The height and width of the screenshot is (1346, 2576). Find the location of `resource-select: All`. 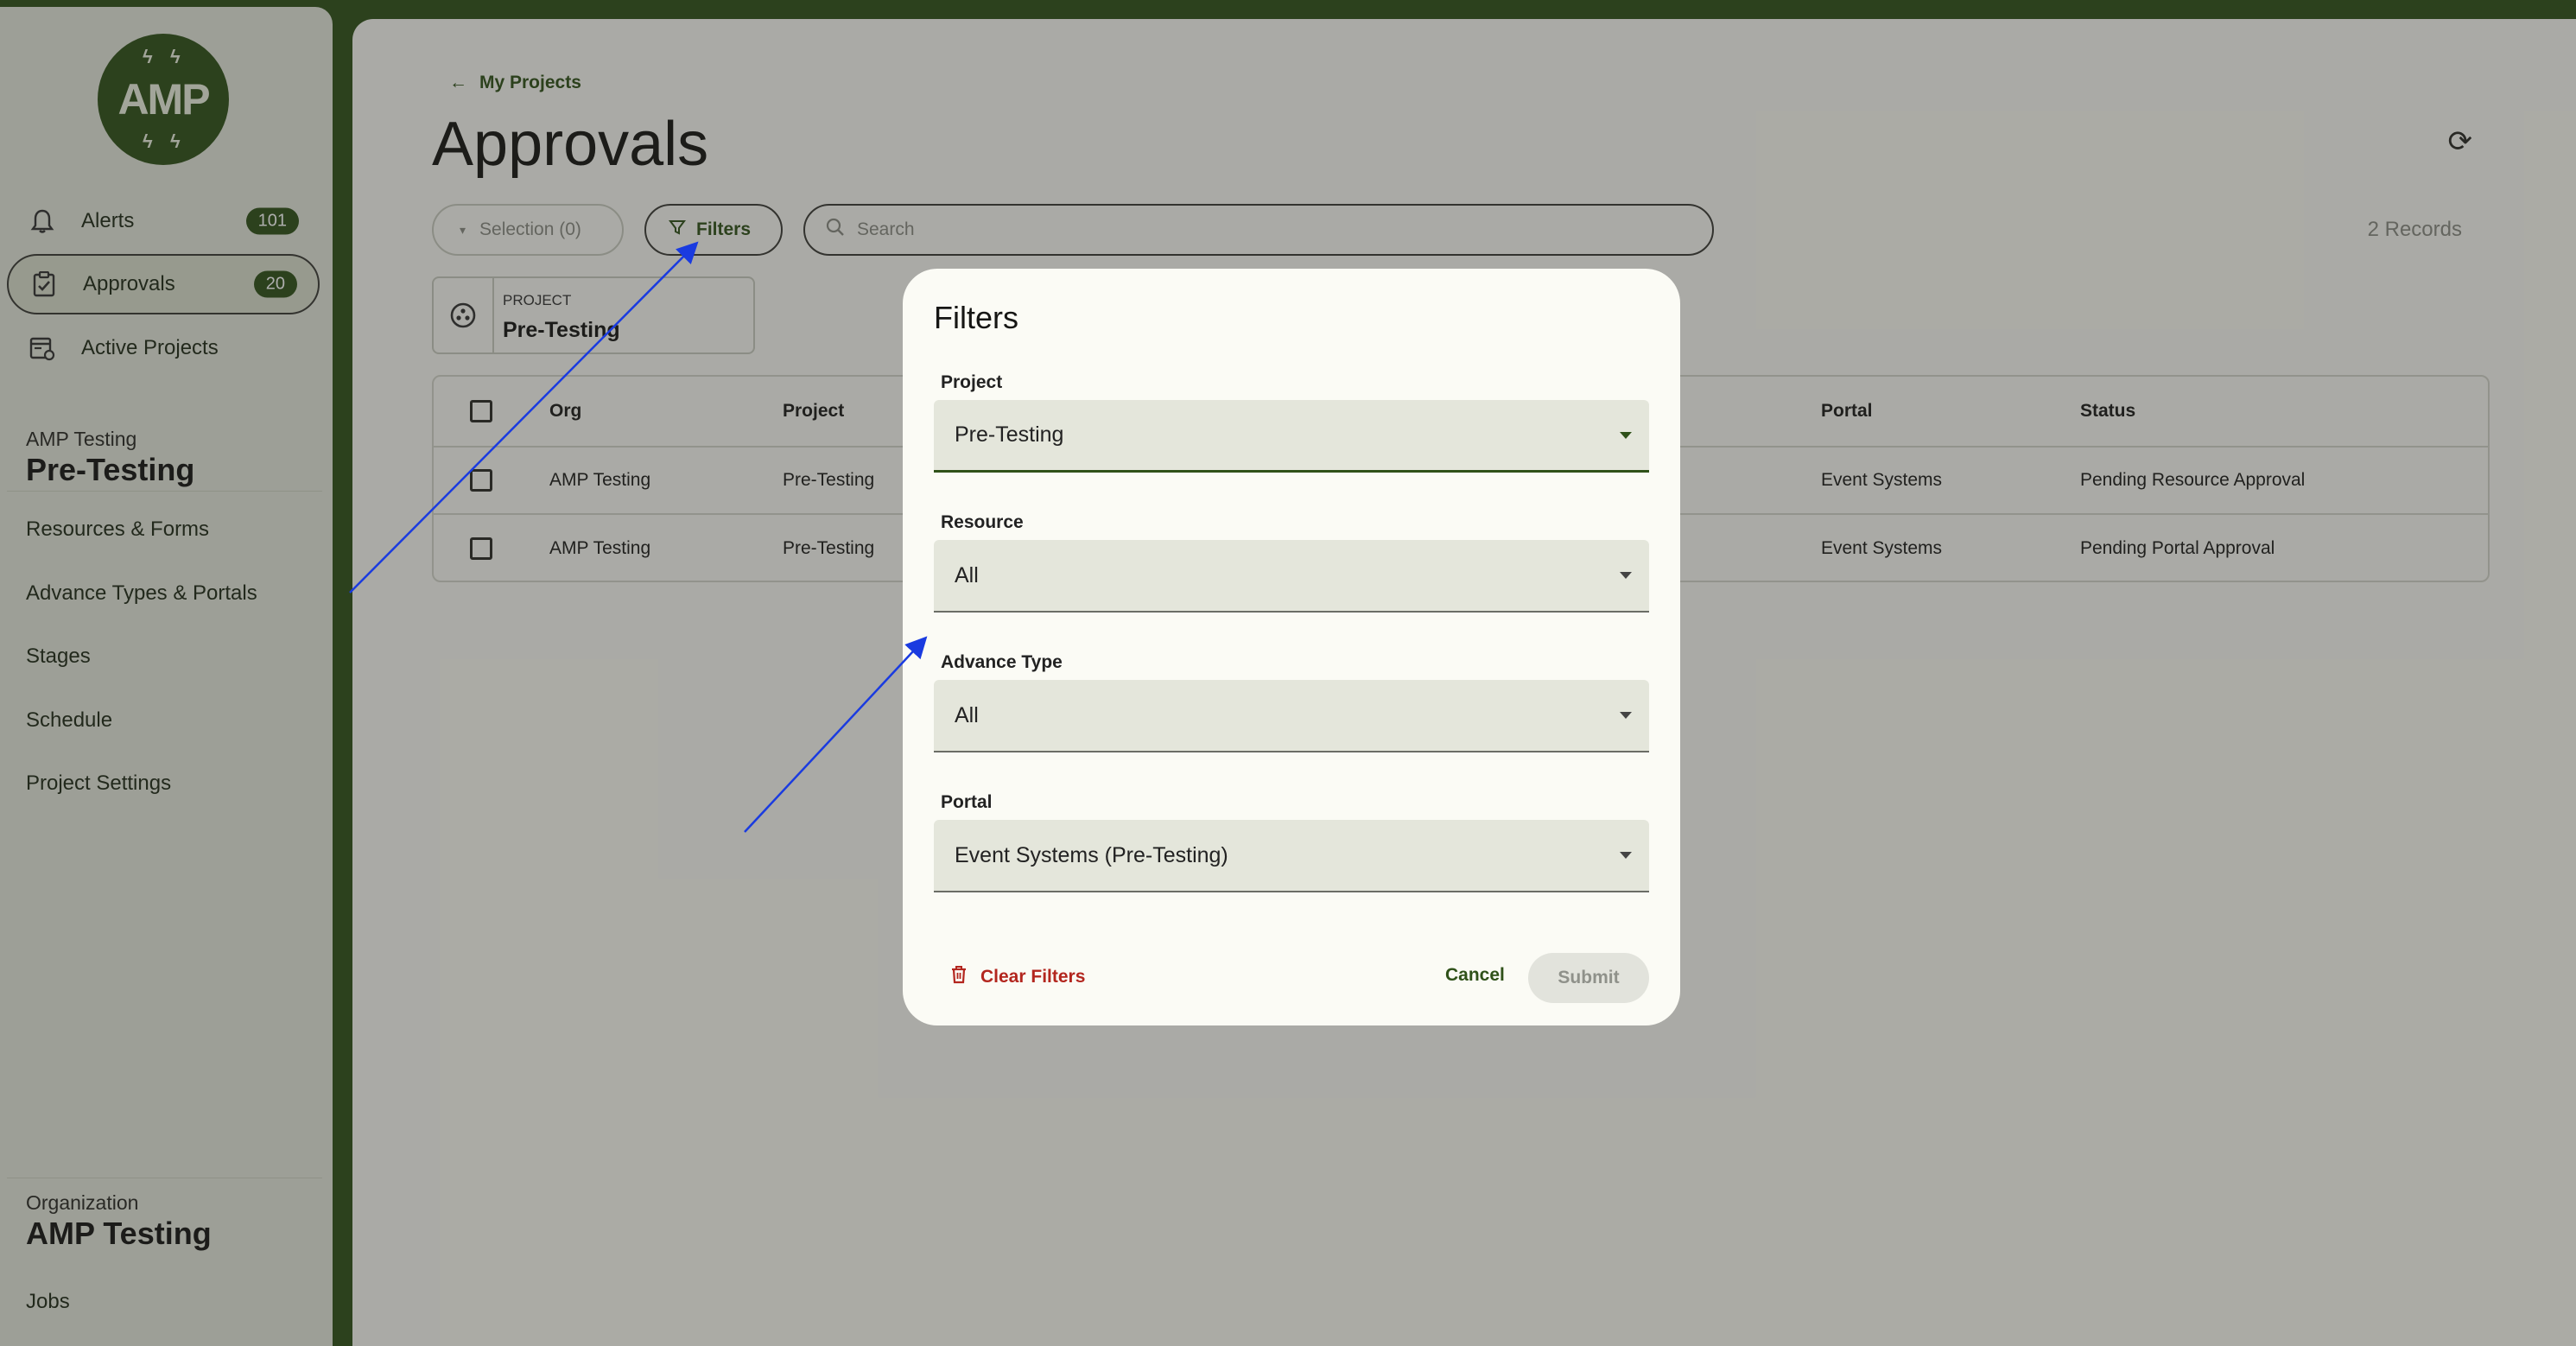

resource-select: All is located at coordinates (1291, 577).